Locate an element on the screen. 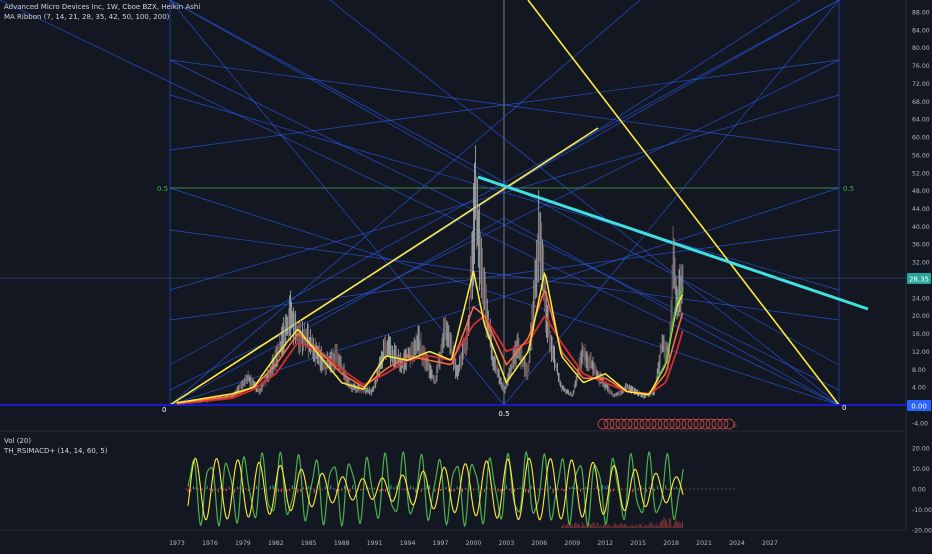 The height and width of the screenshot is (554, 932). volume-legend: Vol (20) is located at coordinates (55, 441).